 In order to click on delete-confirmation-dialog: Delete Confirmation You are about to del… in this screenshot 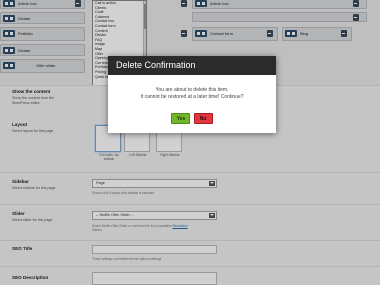, I will do `click(192, 94)`.